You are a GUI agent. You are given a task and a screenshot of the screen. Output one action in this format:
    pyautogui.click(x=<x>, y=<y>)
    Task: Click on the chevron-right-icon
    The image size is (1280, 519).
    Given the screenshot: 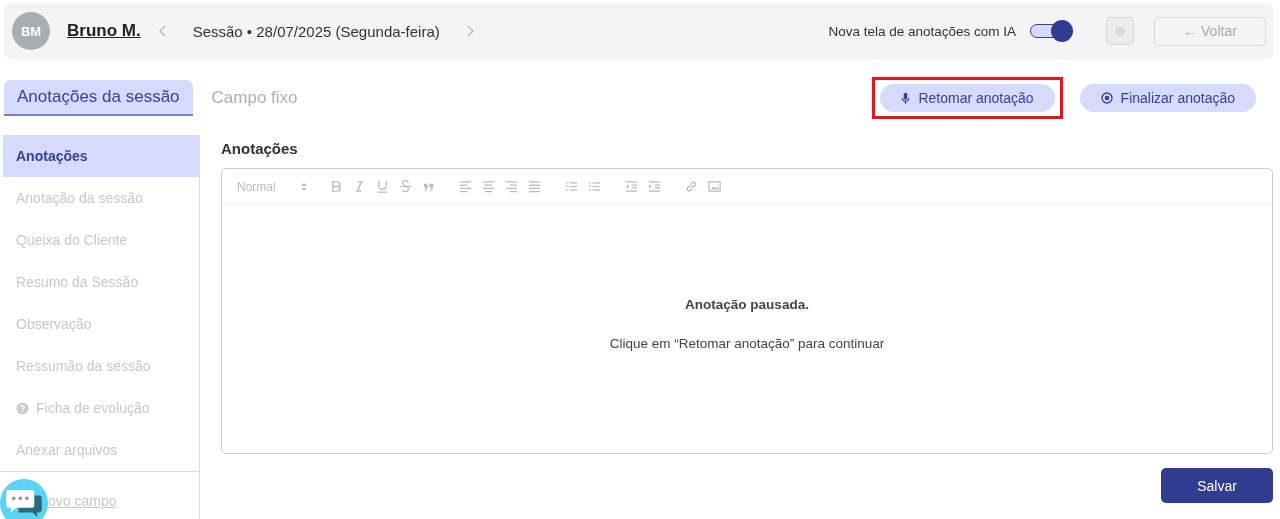 What is the action you would take?
    pyautogui.click(x=469, y=31)
    